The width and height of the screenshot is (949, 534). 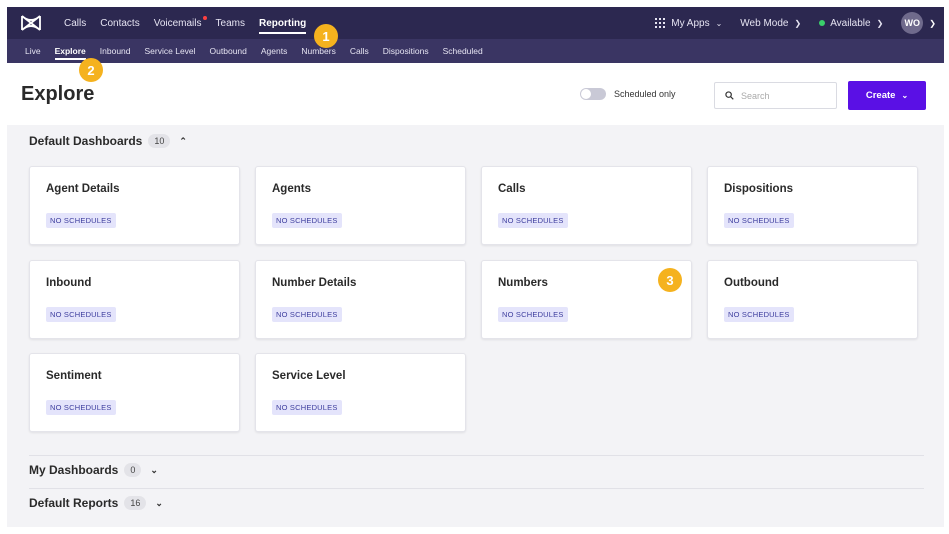 What do you see at coordinates (729, 95) in the screenshot?
I see `search-icon` at bounding box center [729, 95].